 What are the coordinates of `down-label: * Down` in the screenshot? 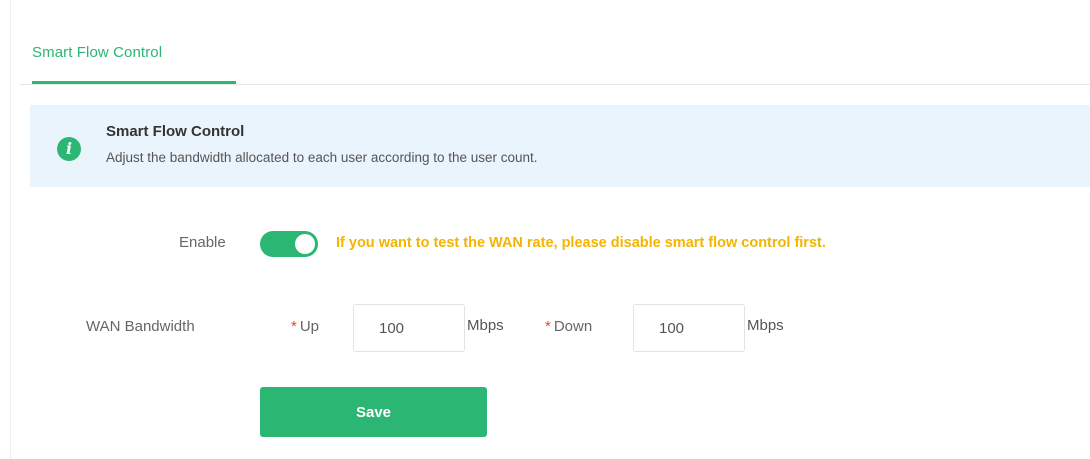 It's located at (568, 326).